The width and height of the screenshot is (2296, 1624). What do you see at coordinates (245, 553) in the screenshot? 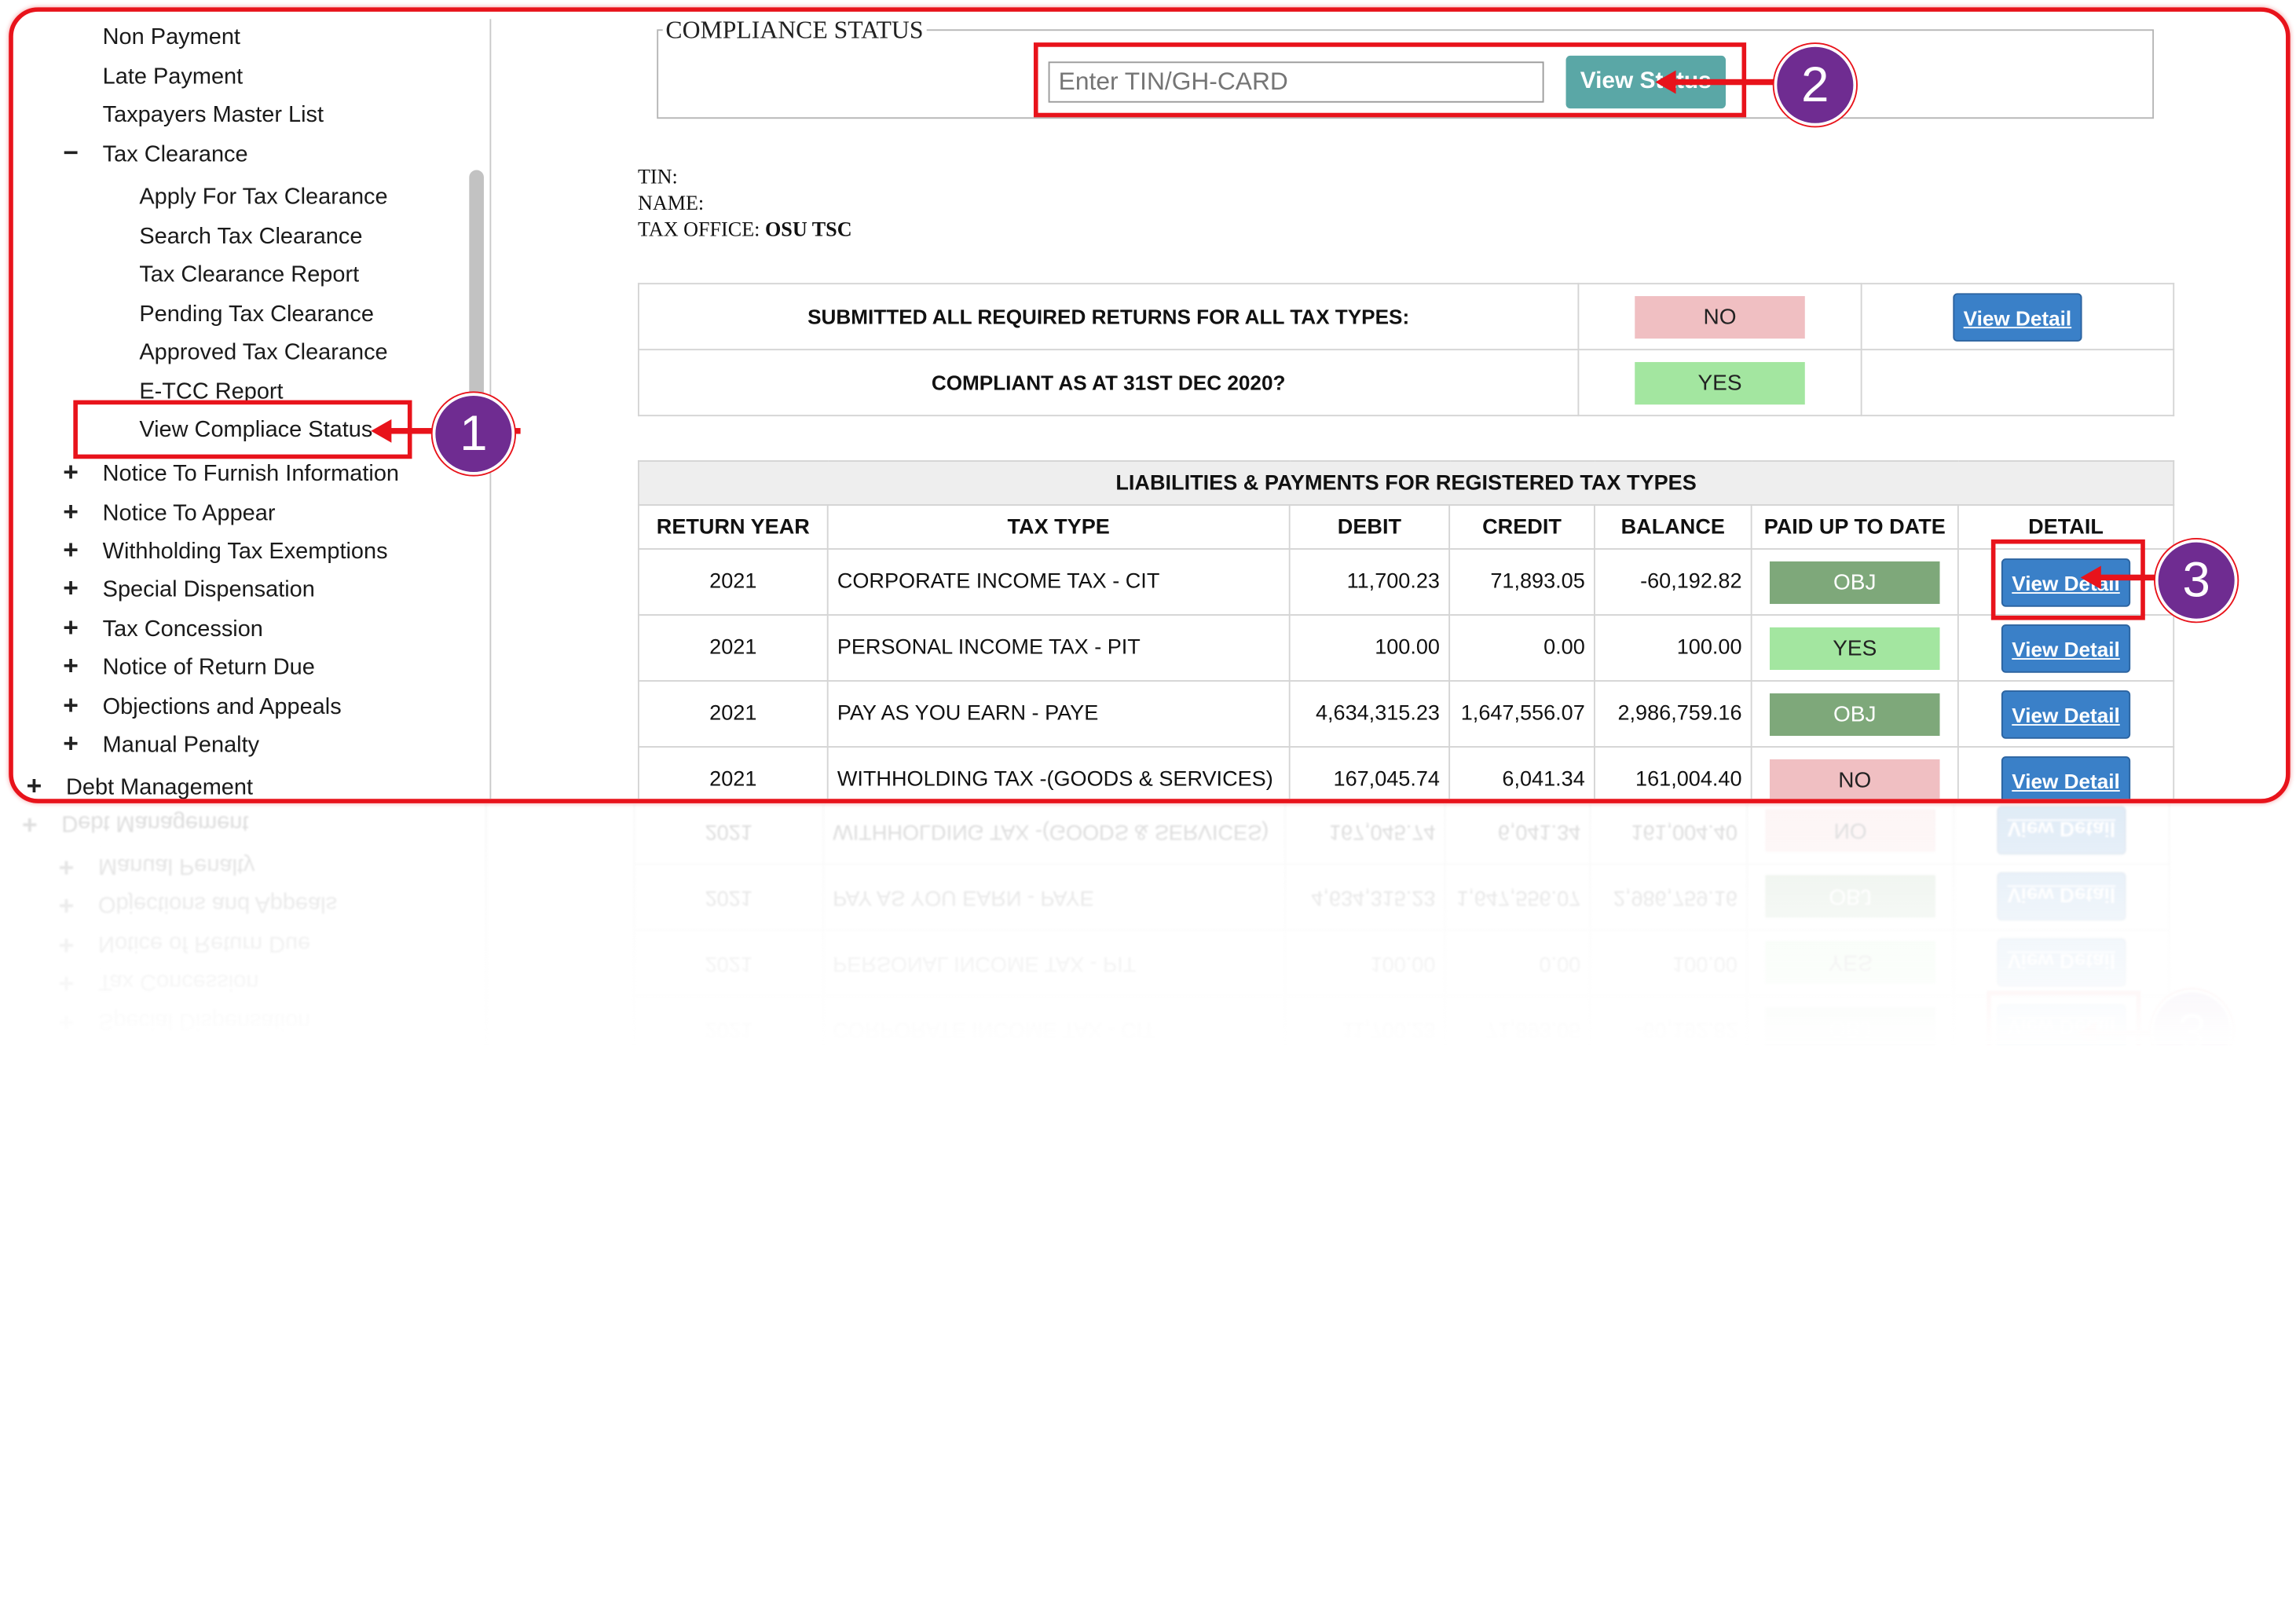
I see `sidebar-item-withholding-exemptions: Withholding Tax Exemptions` at bounding box center [245, 553].